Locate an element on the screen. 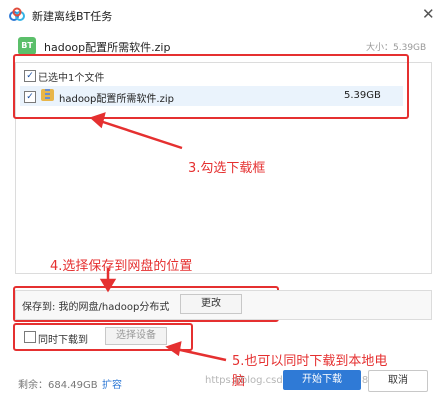 The image size is (446, 400). annotation-step3: 3.勾选下载框 is located at coordinates (227, 168).